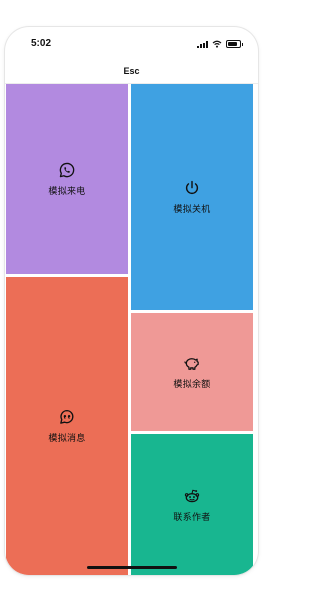 The width and height of the screenshot is (320, 600). What do you see at coordinates (67, 179) in the screenshot?
I see `tile-simulate-call: 模拟来电` at bounding box center [67, 179].